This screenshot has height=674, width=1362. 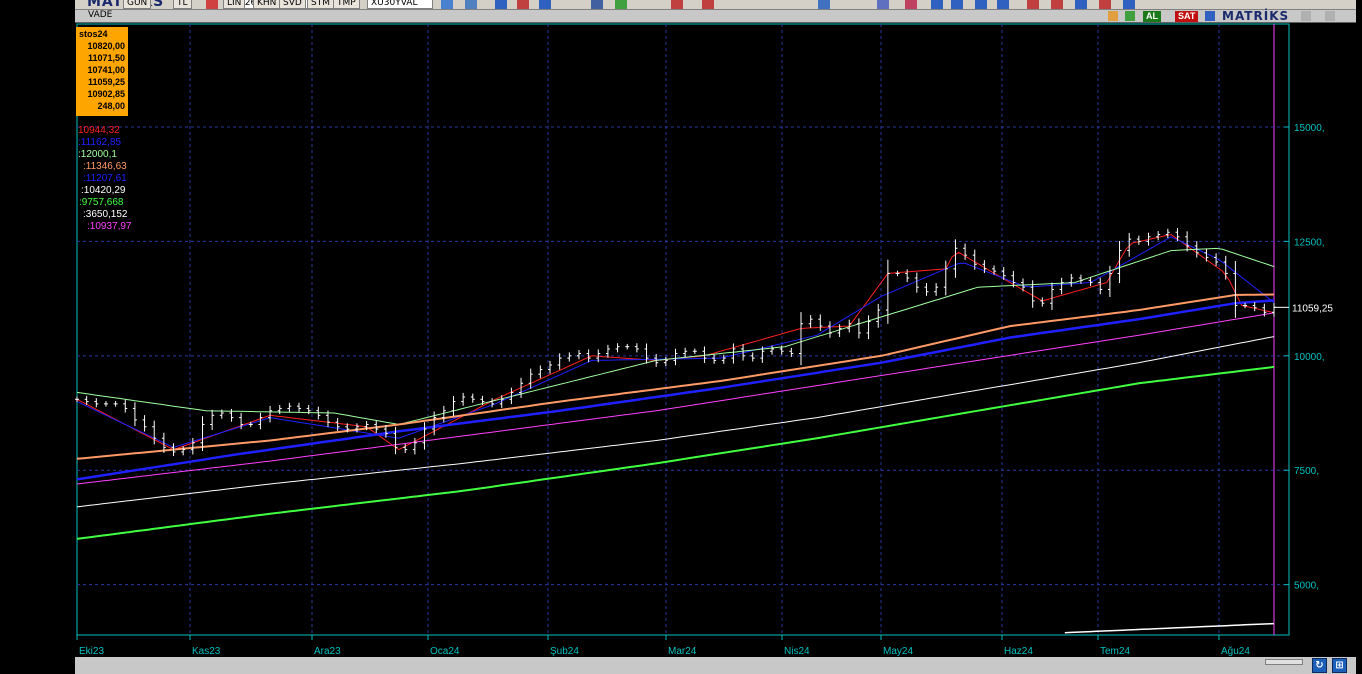 I want to click on info-title: stos24, so click(x=93, y=34).